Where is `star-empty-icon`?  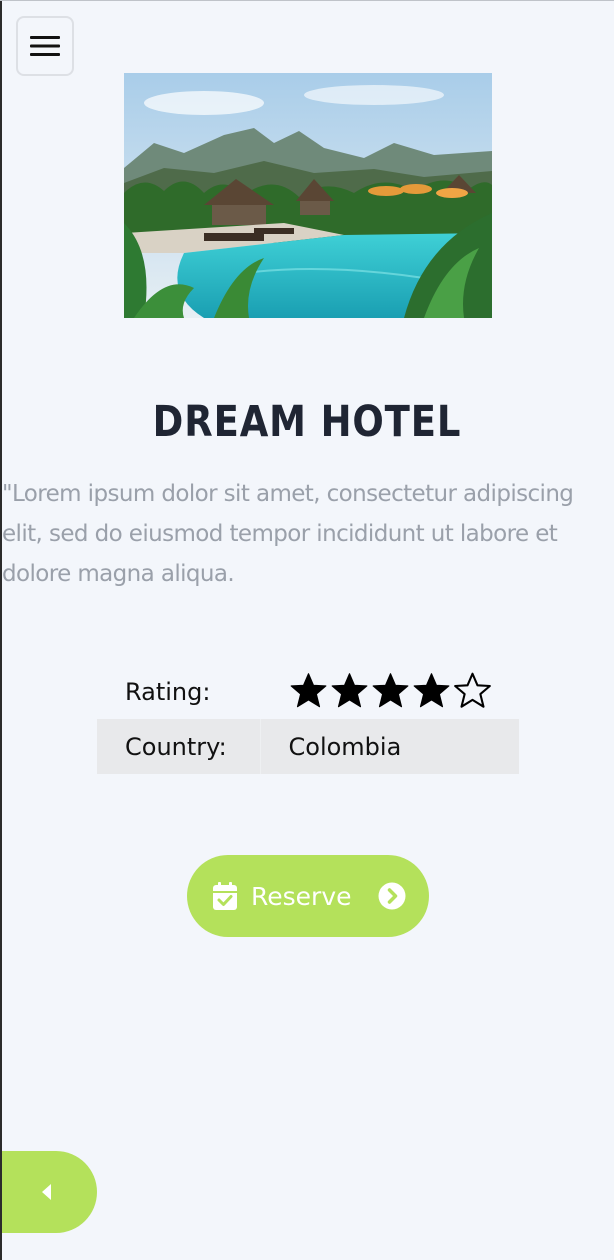 star-empty-icon is located at coordinates (472, 690).